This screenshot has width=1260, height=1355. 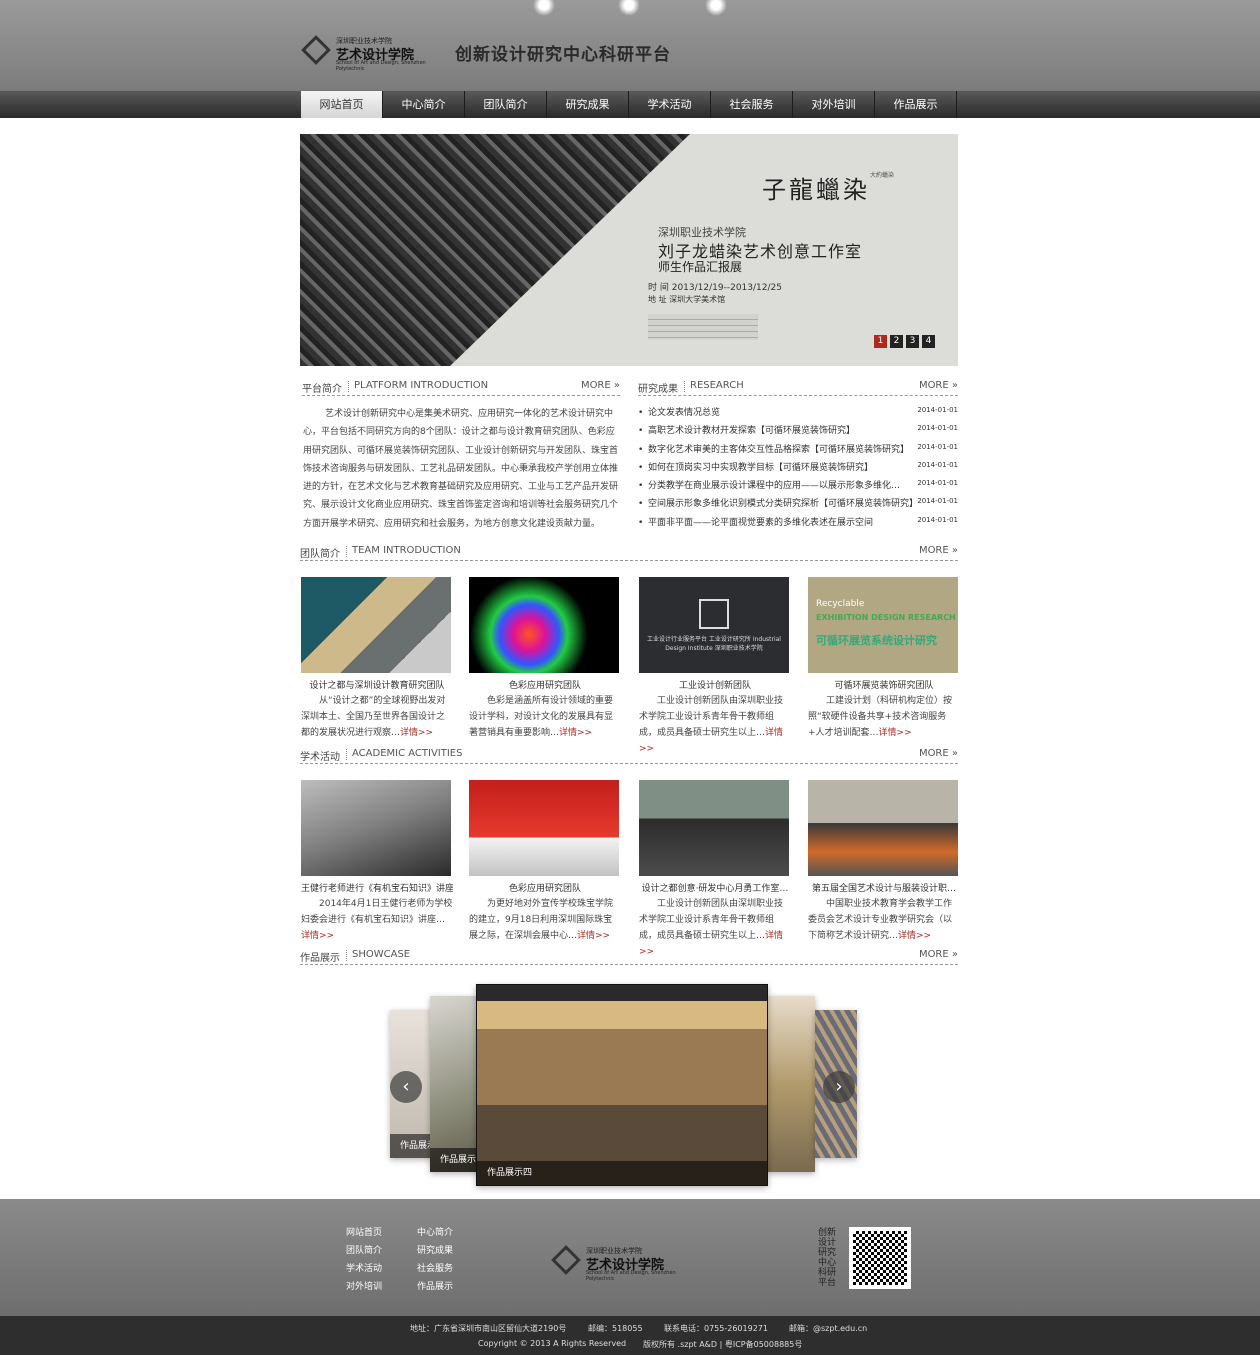 What do you see at coordinates (798, 413) in the screenshot?
I see `list-item: • 论文发表情况总览 2014-01-01` at bounding box center [798, 413].